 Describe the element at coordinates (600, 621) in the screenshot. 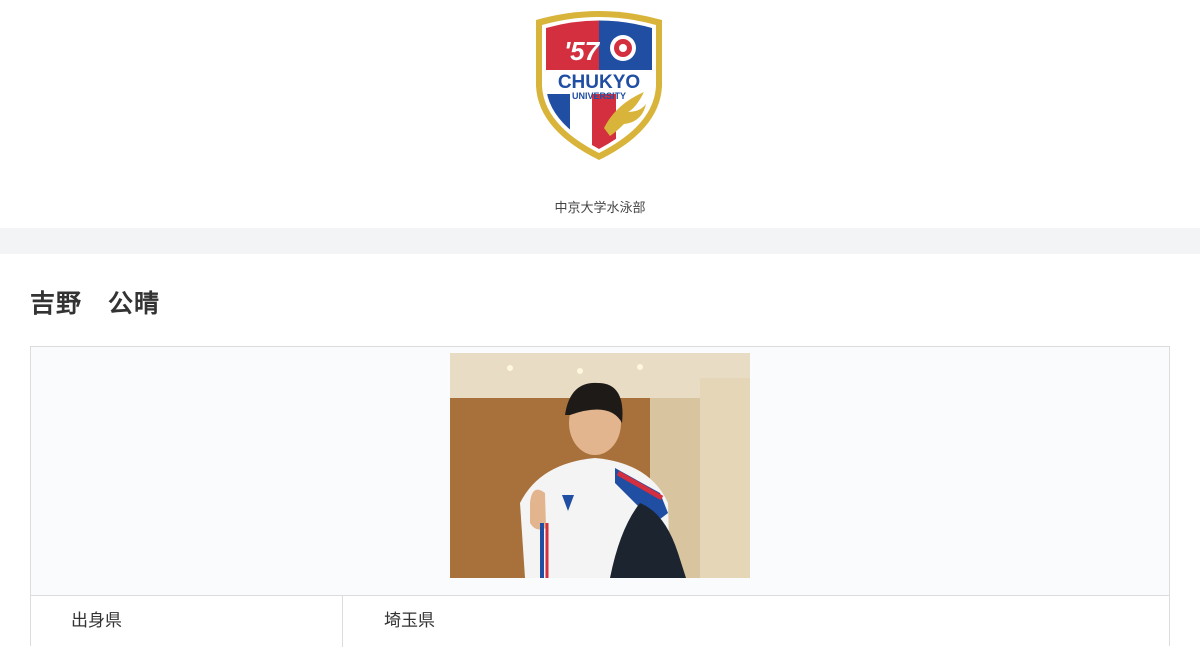

I see `profile-row-prefecture: 出身県 埼玉県` at that location.